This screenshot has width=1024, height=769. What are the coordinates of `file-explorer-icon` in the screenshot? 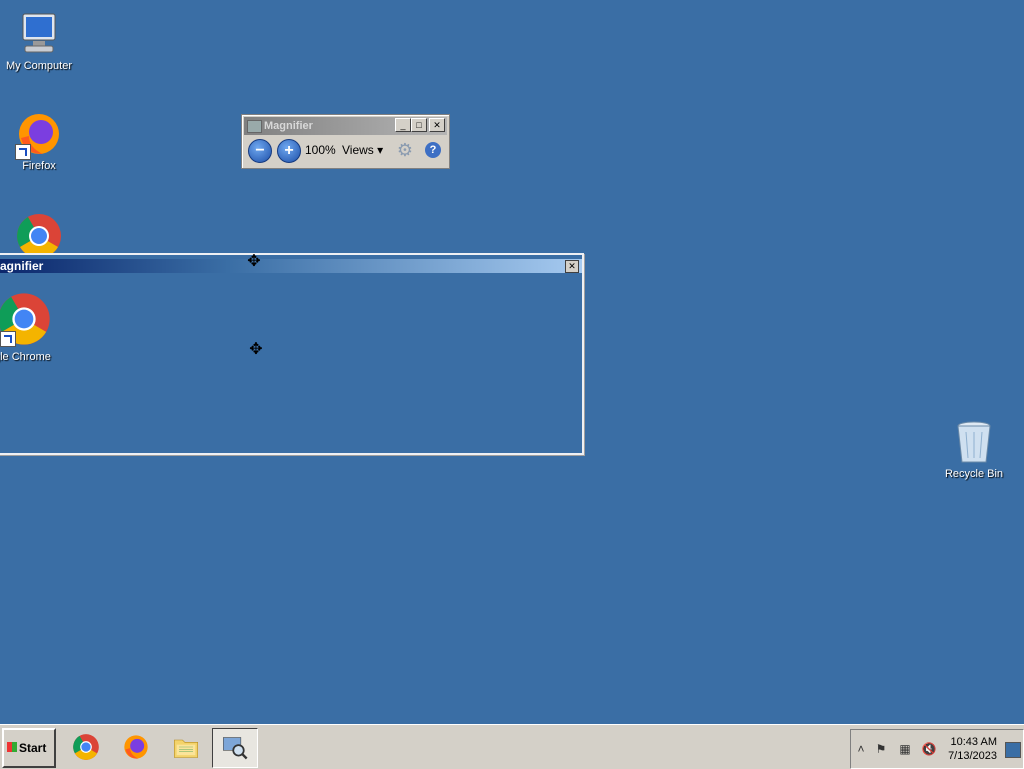 It's located at (186, 747).